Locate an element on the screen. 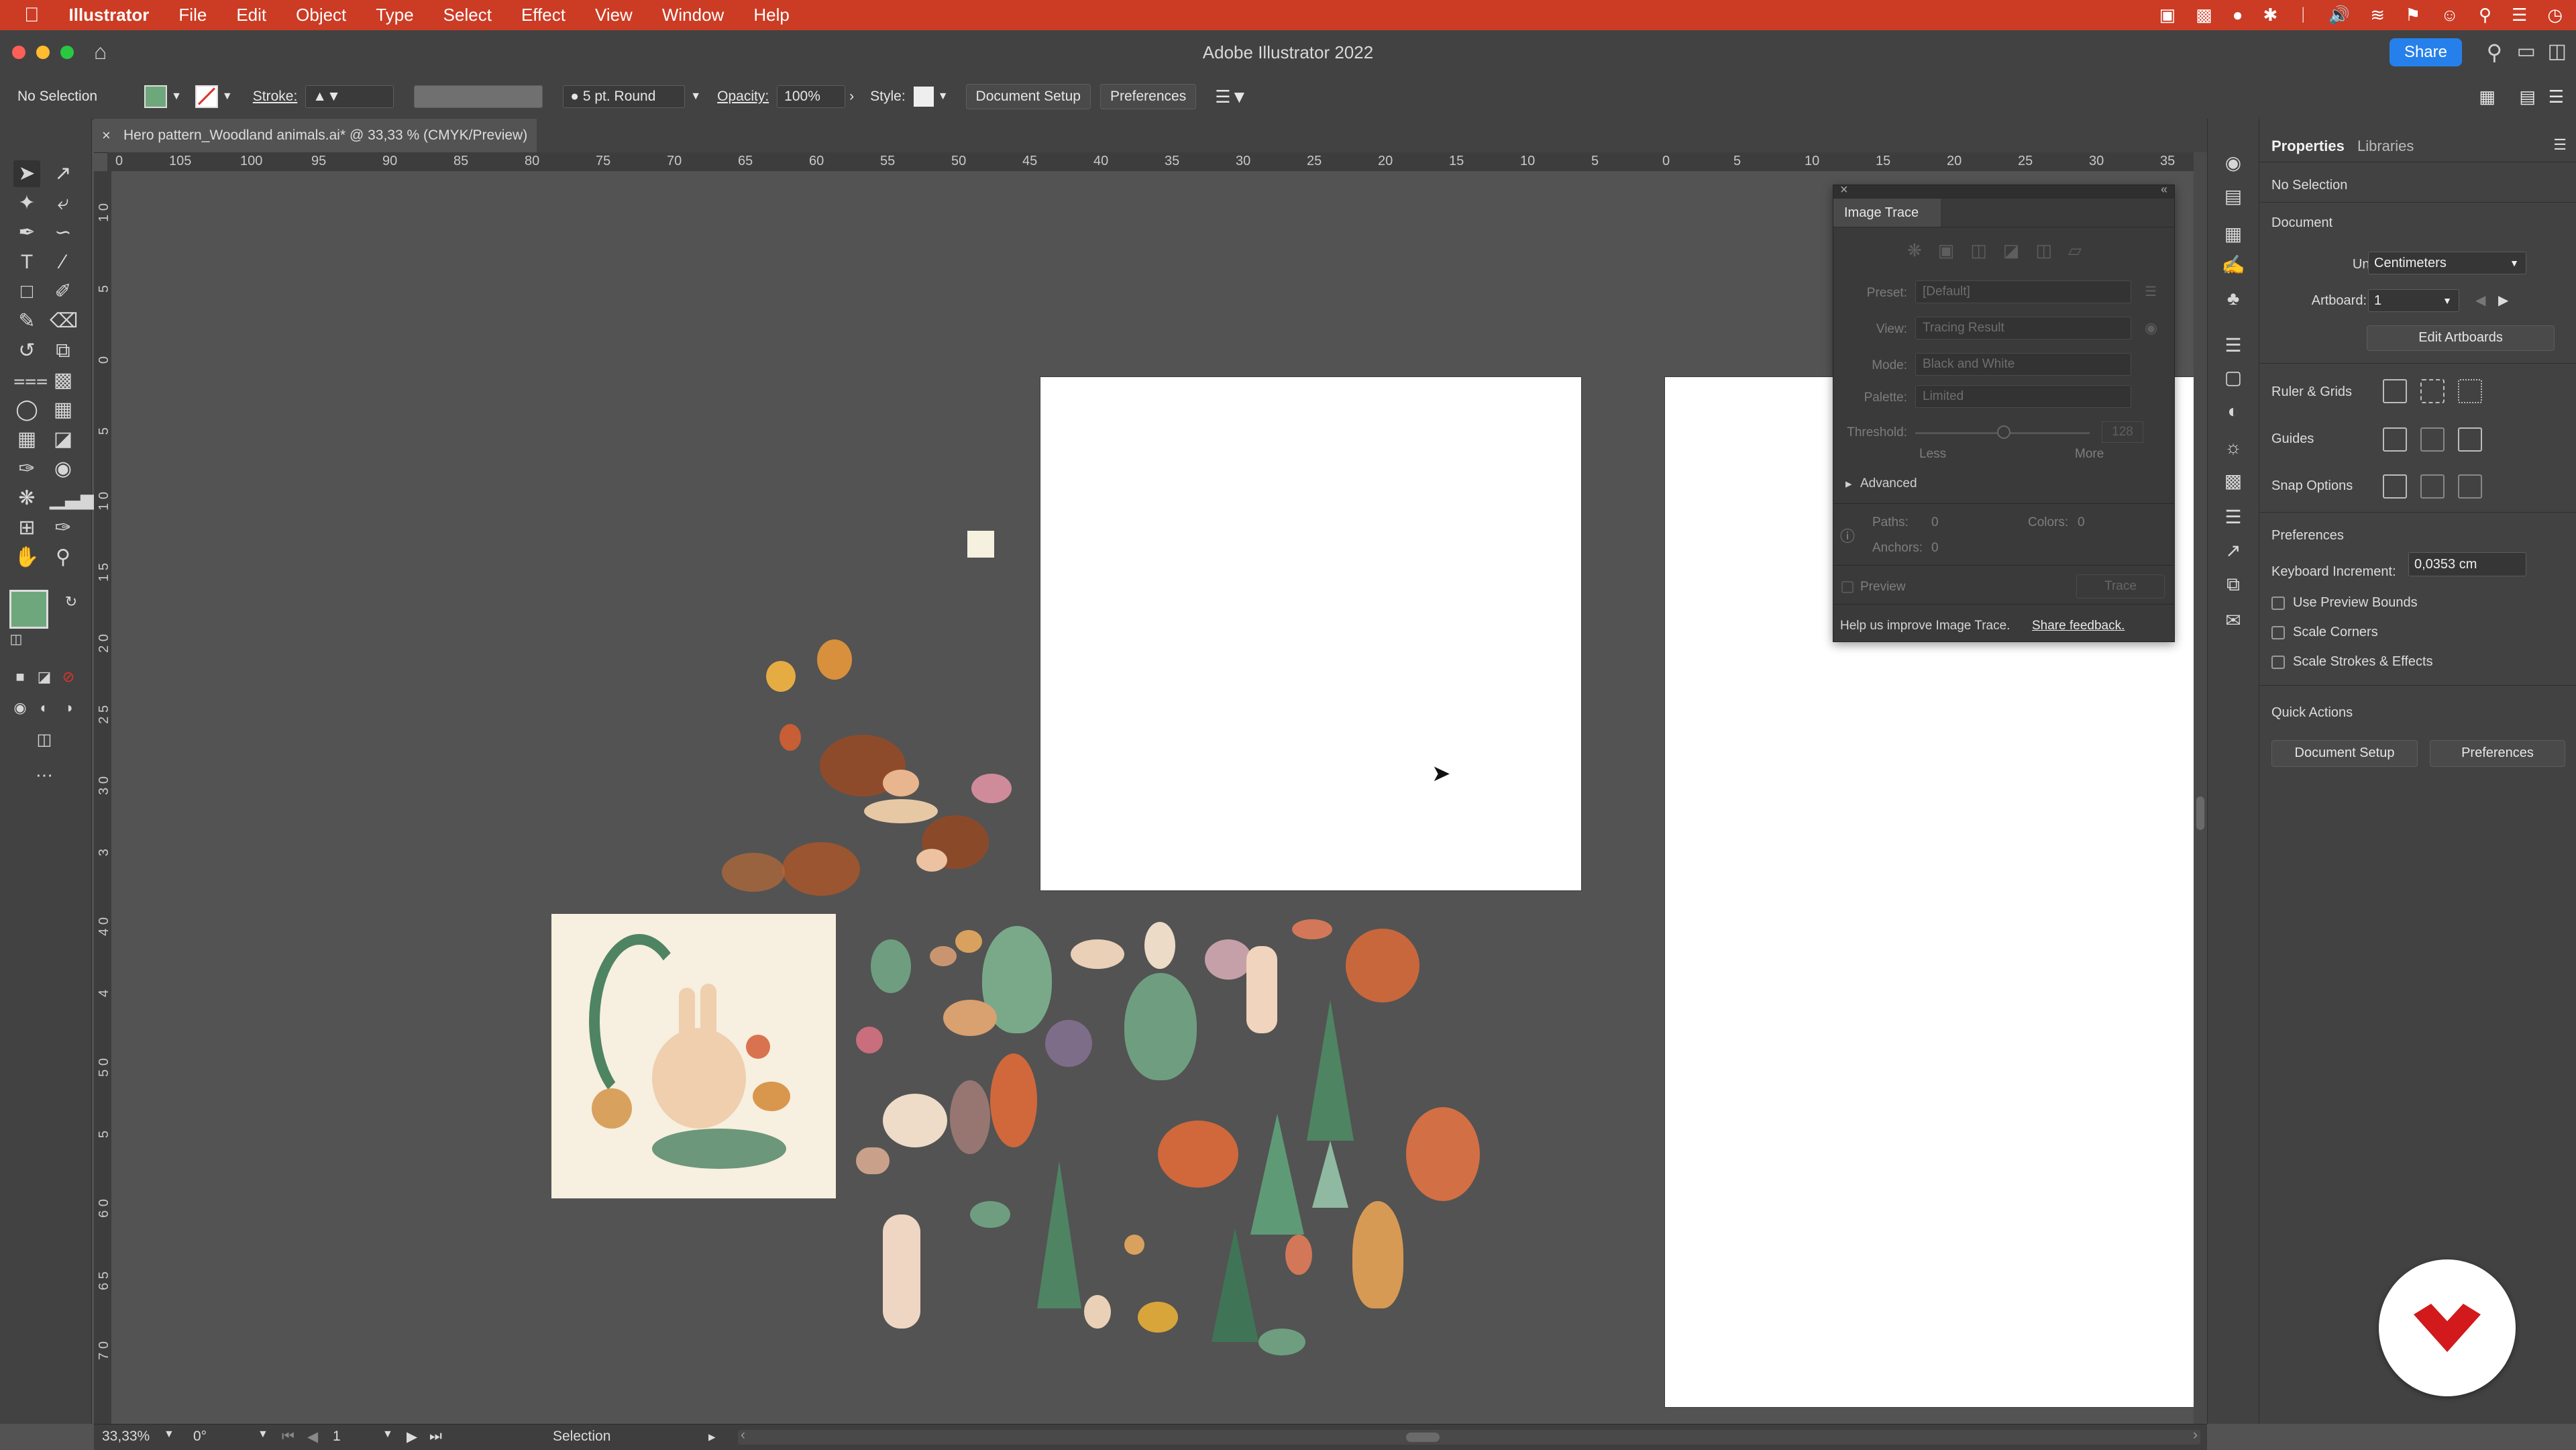 The image size is (2576, 1450). transform-icon: ▤ is located at coordinates (2527, 97).